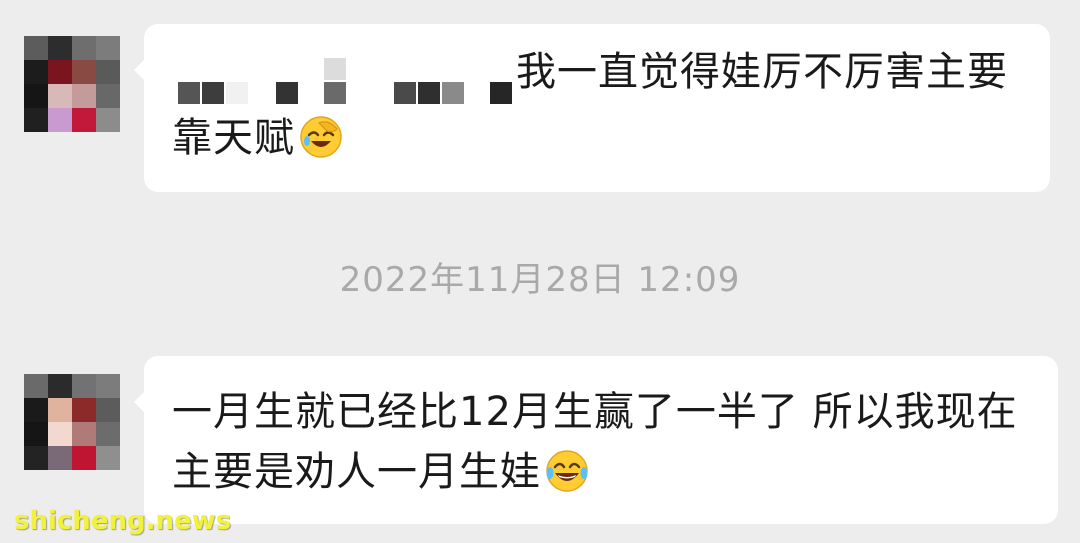 The image size is (1080, 543). Describe the element at coordinates (123, 521) in the screenshot. I see `watermark: shicheng.news` at that location.